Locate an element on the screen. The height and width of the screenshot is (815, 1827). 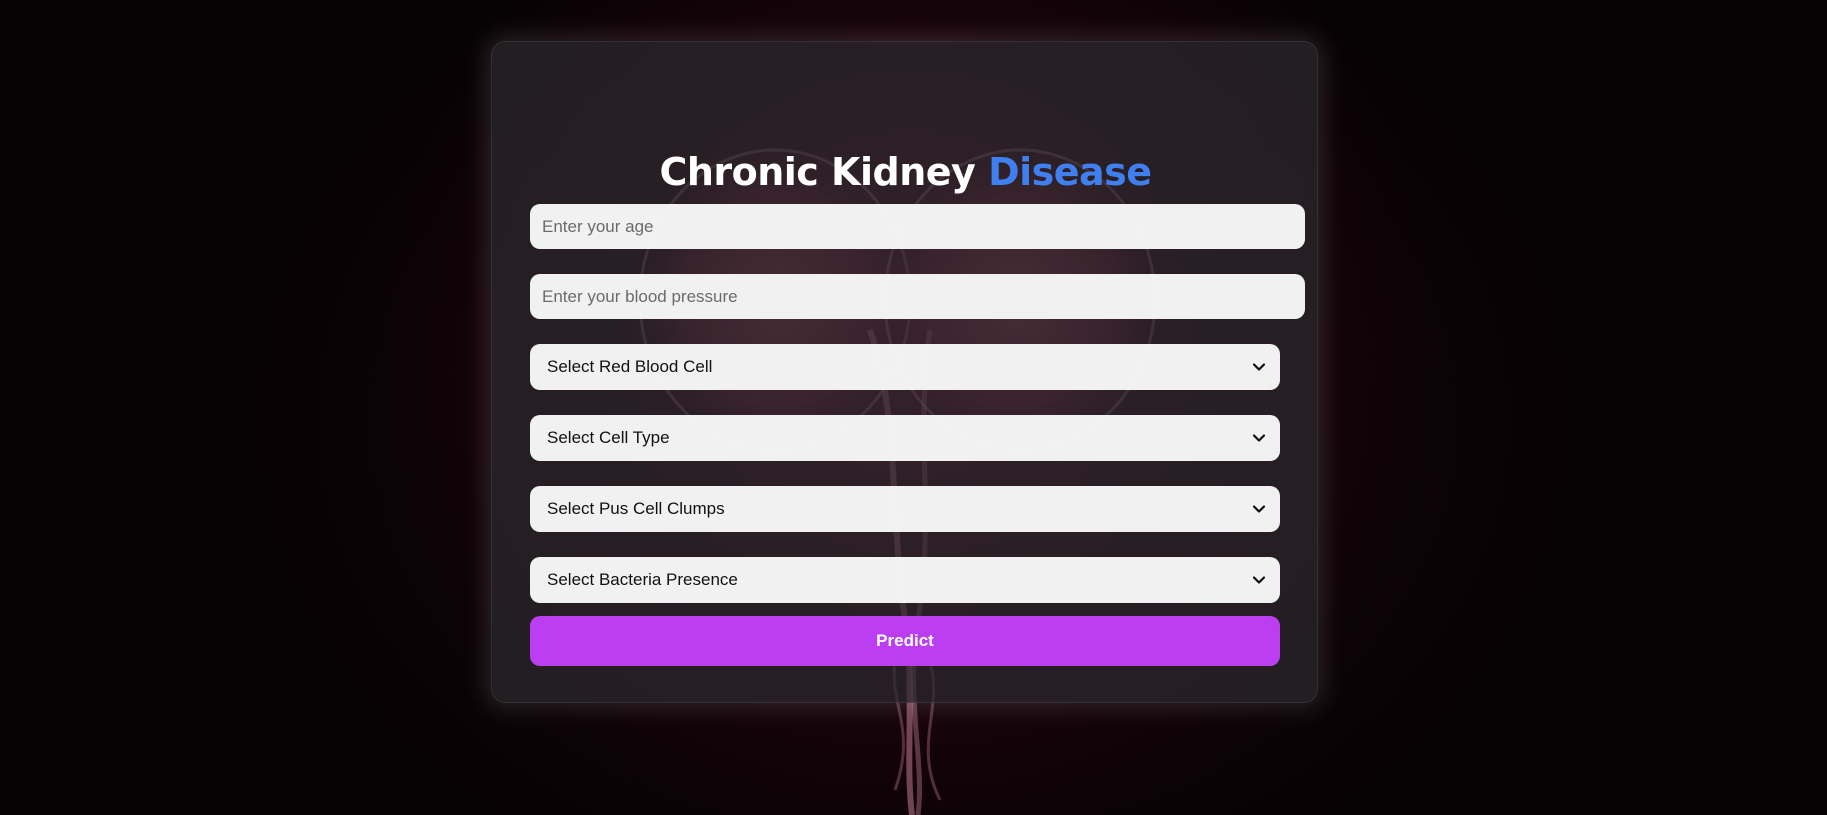
predict-button: Predict is located at coordinates (905, 641).